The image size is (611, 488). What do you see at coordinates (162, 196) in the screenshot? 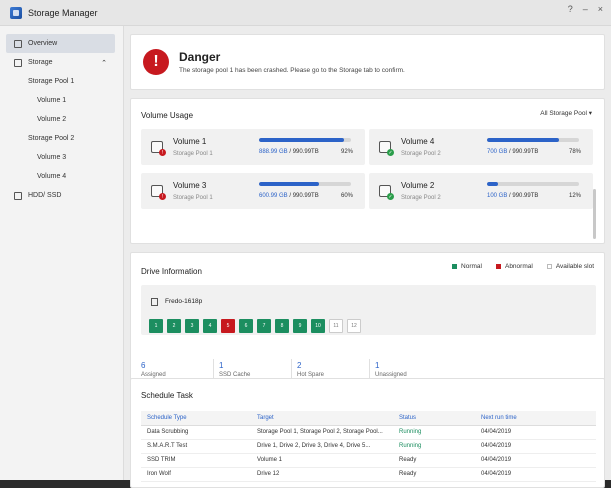
I see `error-badge-icon: !` at bounding box center [162, 196].